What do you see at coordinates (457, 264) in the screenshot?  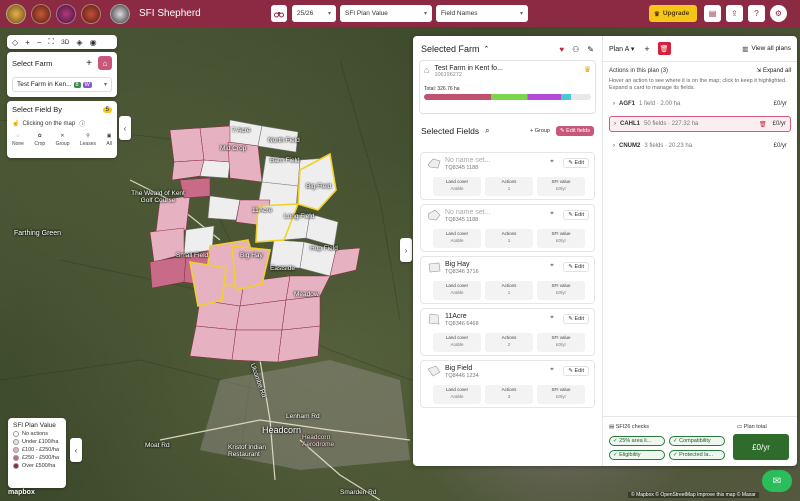 I see `field-name: Big Hay` at bounding box center [457, 264].